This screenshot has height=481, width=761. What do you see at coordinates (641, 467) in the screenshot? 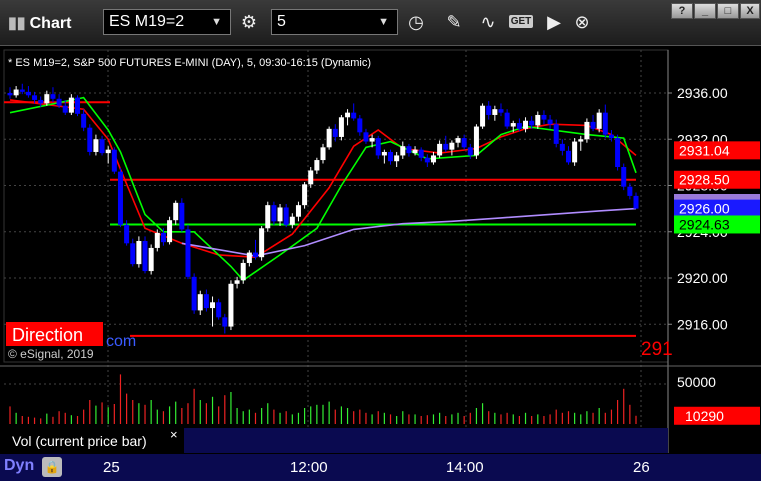
I see `x-tick-label: 26` at bounding box center [641, 467].